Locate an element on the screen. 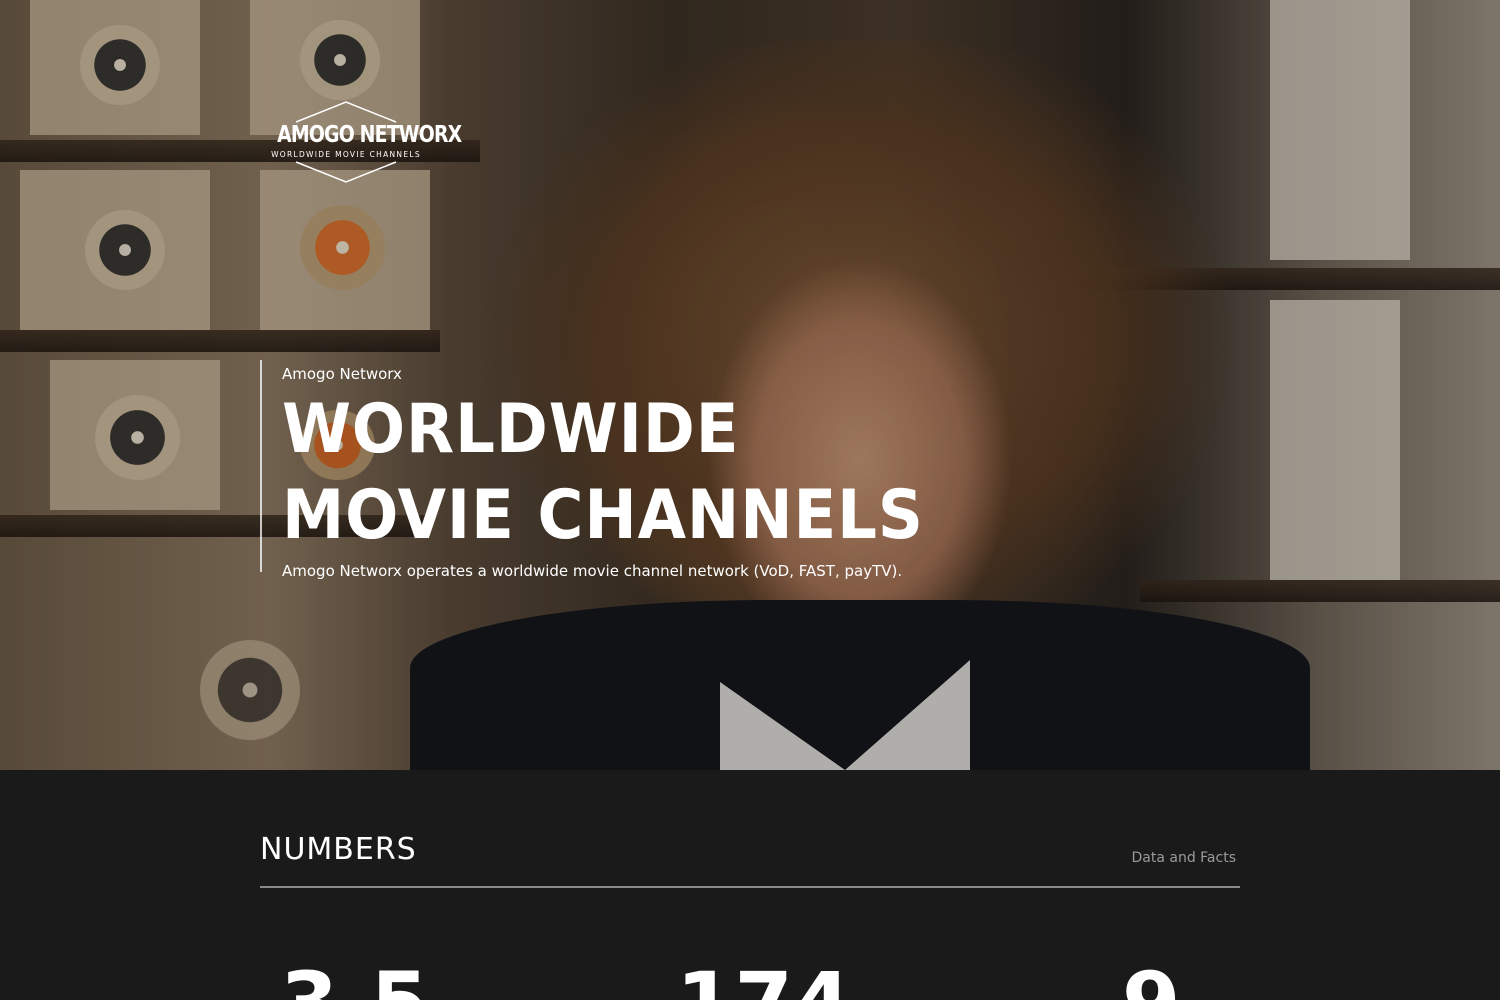  stat-value: 3,5 is located at coordinates (354, 979).